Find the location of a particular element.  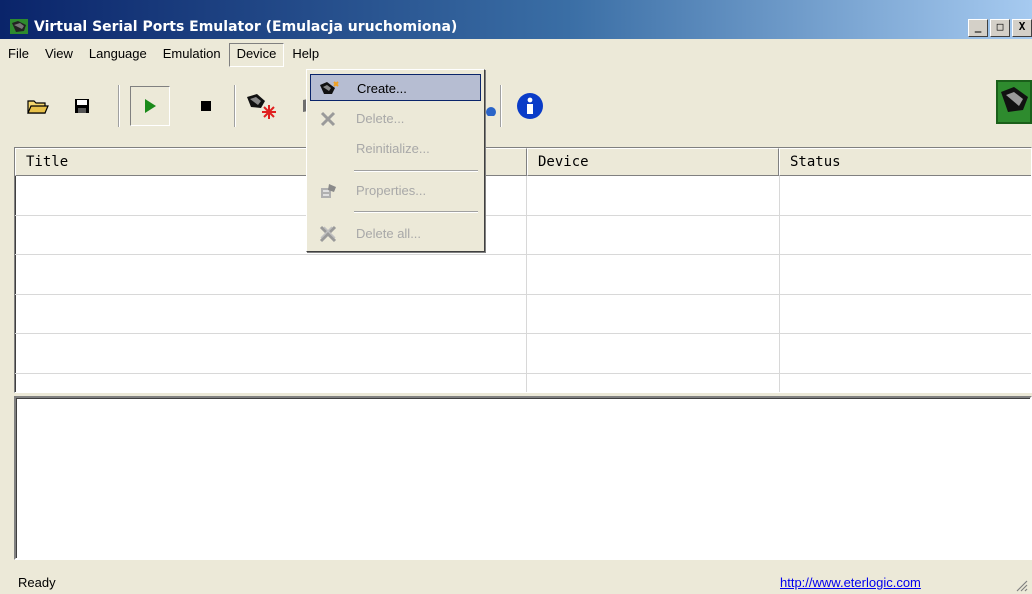

stop-button is located at coordinates (206, 106).